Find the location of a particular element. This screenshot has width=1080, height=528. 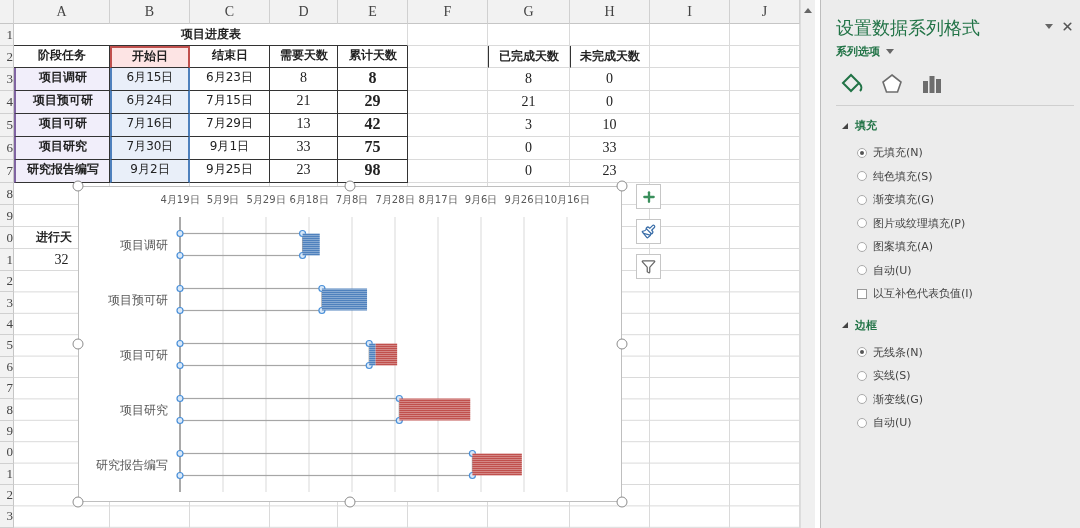

axis-tick-label: 9月6日 is located at coordinates (481, 199).